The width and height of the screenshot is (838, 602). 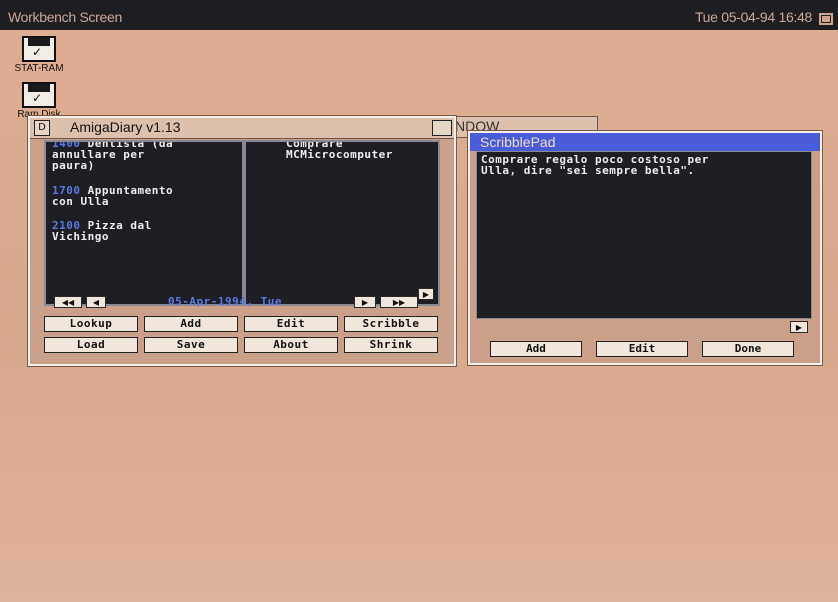 What do you see at coordinates (65, 17) in the screenshot?
I see `screen-title: Workbench Screen` at bounding box center [65, 17].